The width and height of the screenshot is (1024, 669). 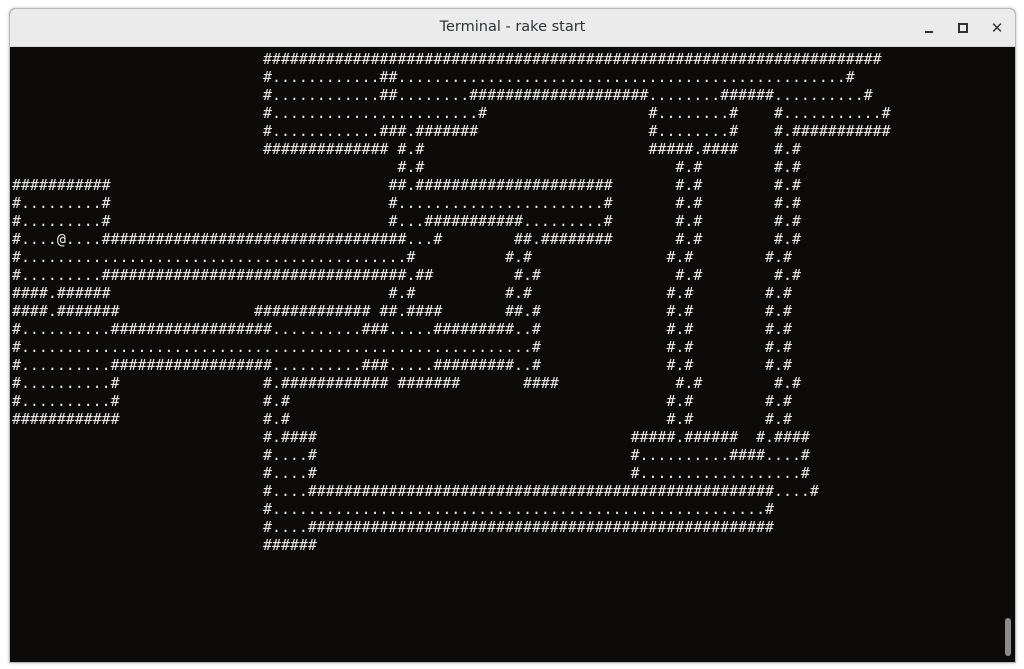 What do you see at coordinates (929, 32) in the screenshot?
I see `minimize-icon` at bounding box center [929, 32].